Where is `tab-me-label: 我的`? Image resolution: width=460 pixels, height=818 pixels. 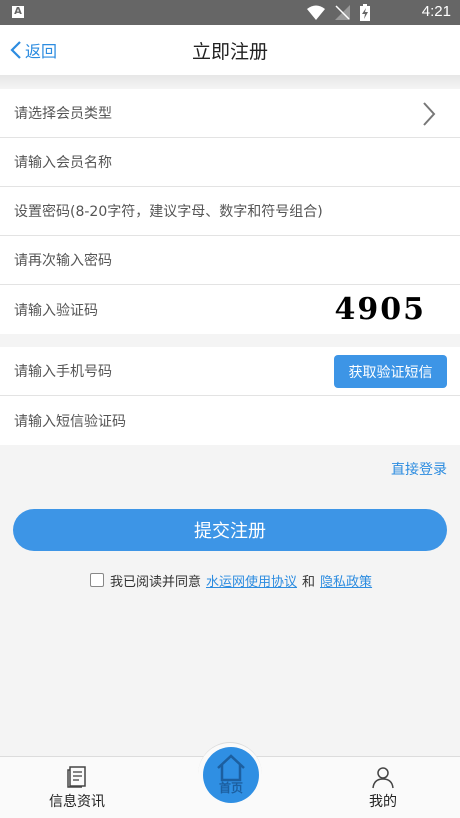
tab-me-label: 我的 is located at coordinates (383, 802).